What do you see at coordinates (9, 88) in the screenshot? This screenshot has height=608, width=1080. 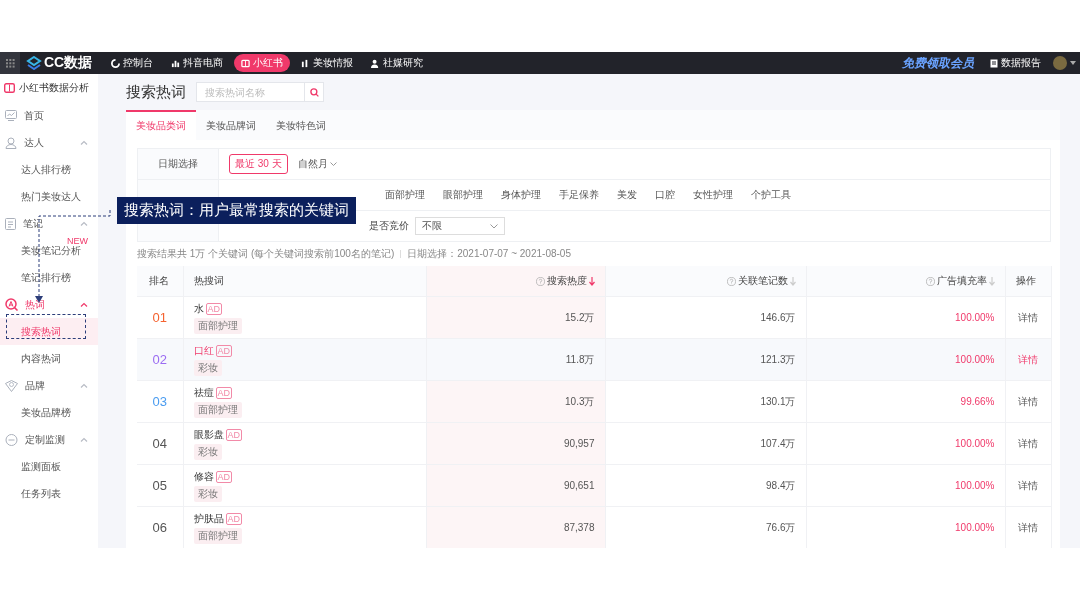 I see `book-icon` at bounding box center [9, 88].